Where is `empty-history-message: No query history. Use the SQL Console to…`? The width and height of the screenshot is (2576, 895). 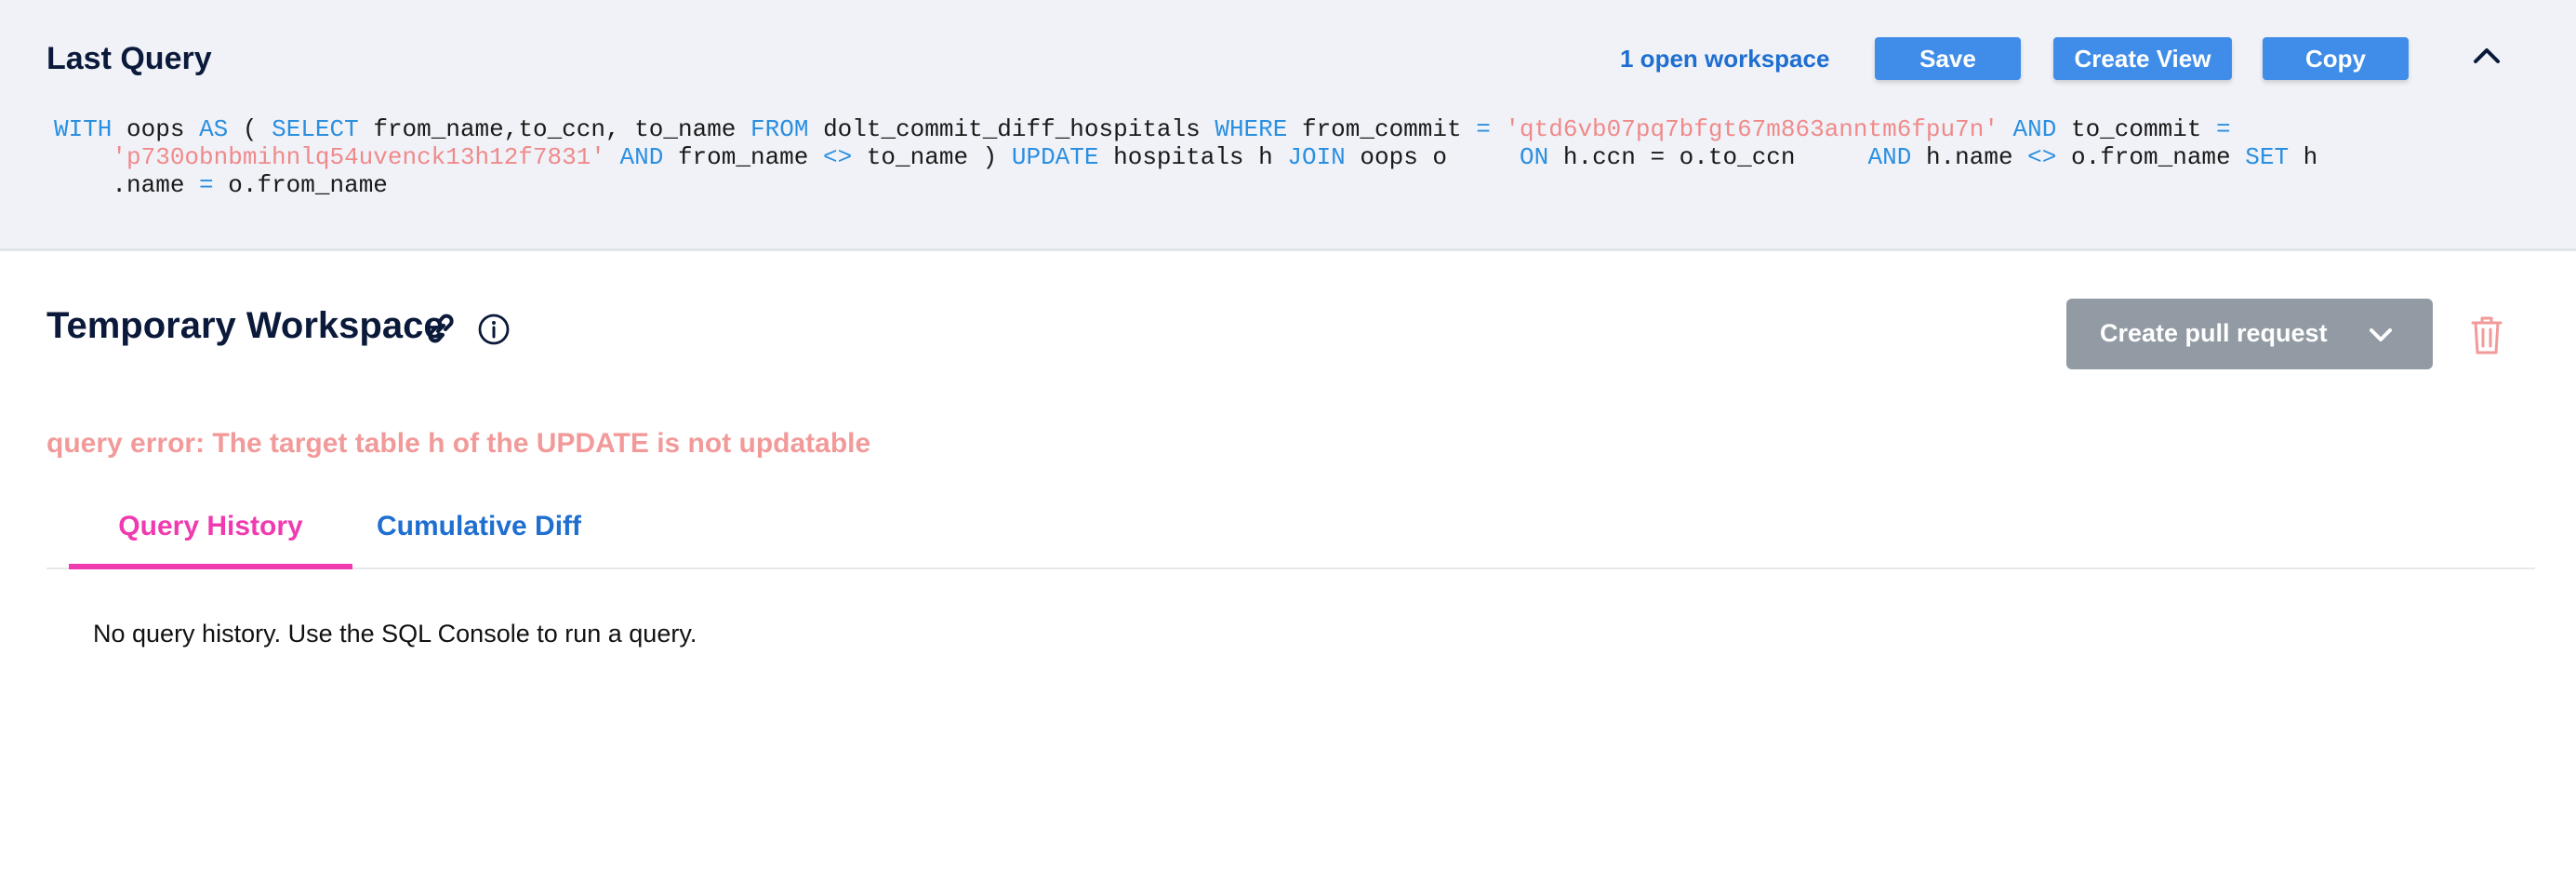
empty-history-message: No query history. Use the SQL Console to… is located at coordinates (395, 634).